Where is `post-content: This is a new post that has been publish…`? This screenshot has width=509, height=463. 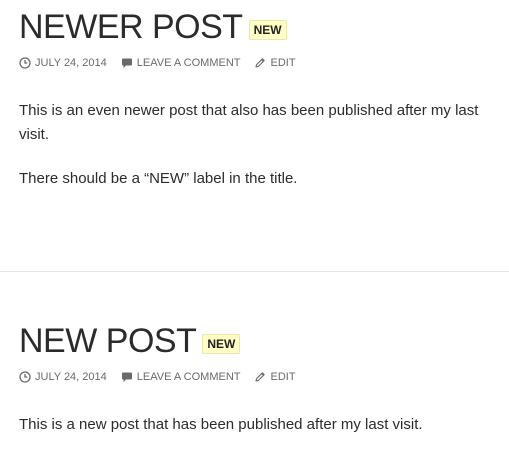 post-content: This is a new post that has been publish… is located at coordinates (254, 425).